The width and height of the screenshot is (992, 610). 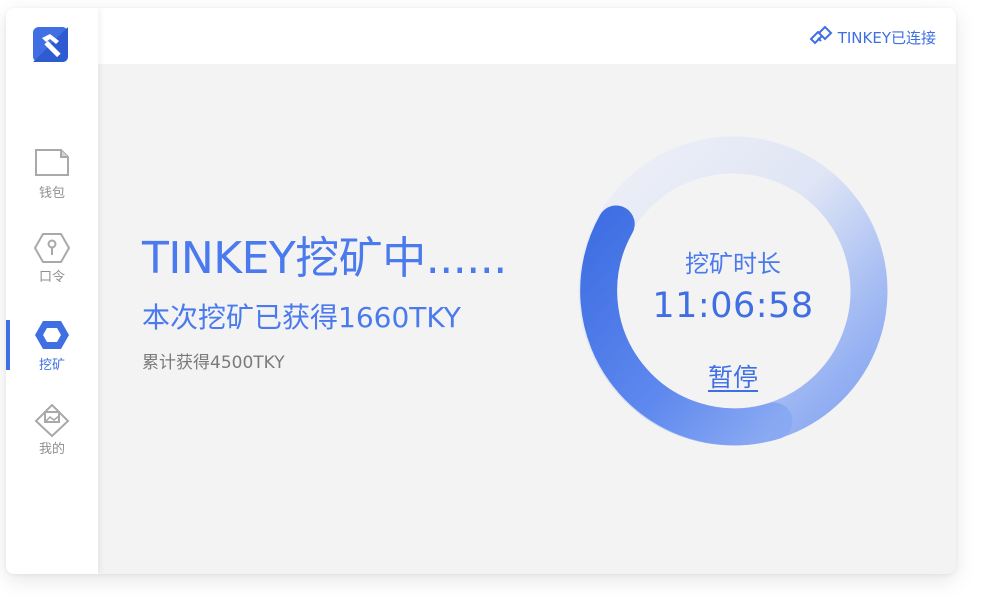 What do you see at coordinates (527, 36) in the screenshot?
I see `header: TINKEY已连接` at bounding box center [527, 36].